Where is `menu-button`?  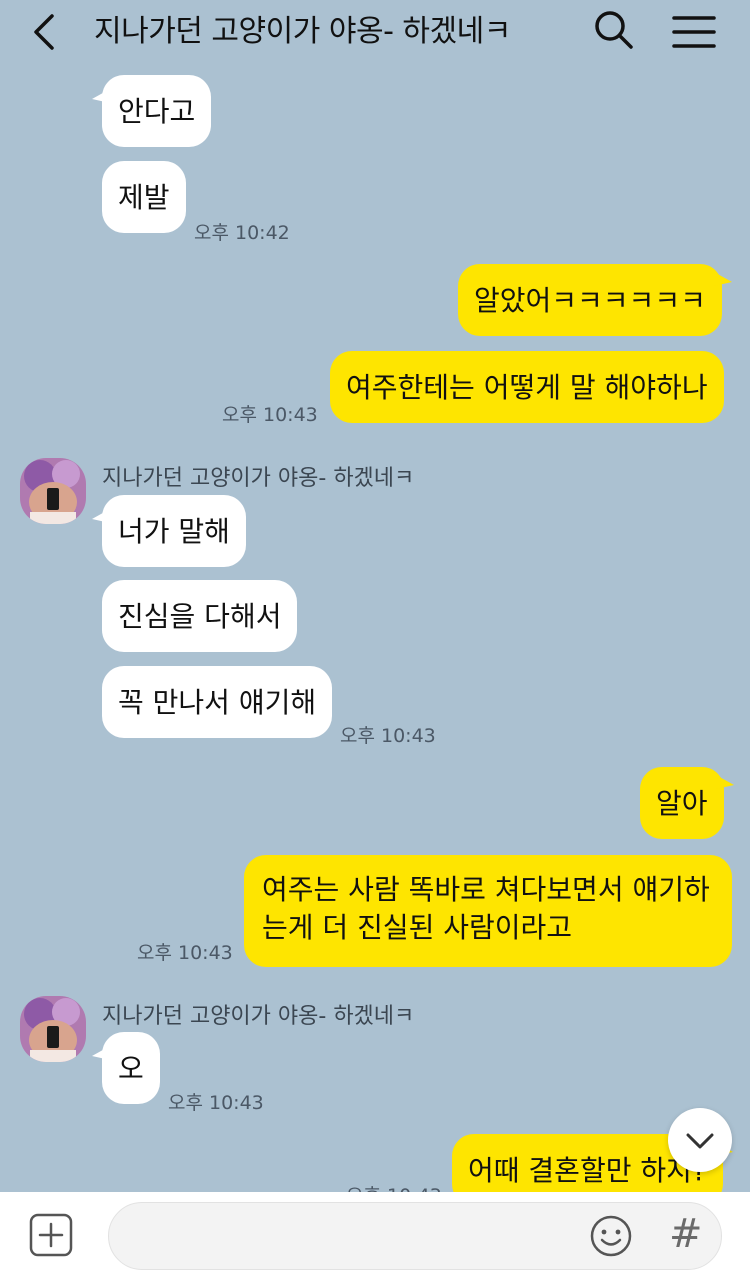
menu-button is located at coordinates (694, 32).